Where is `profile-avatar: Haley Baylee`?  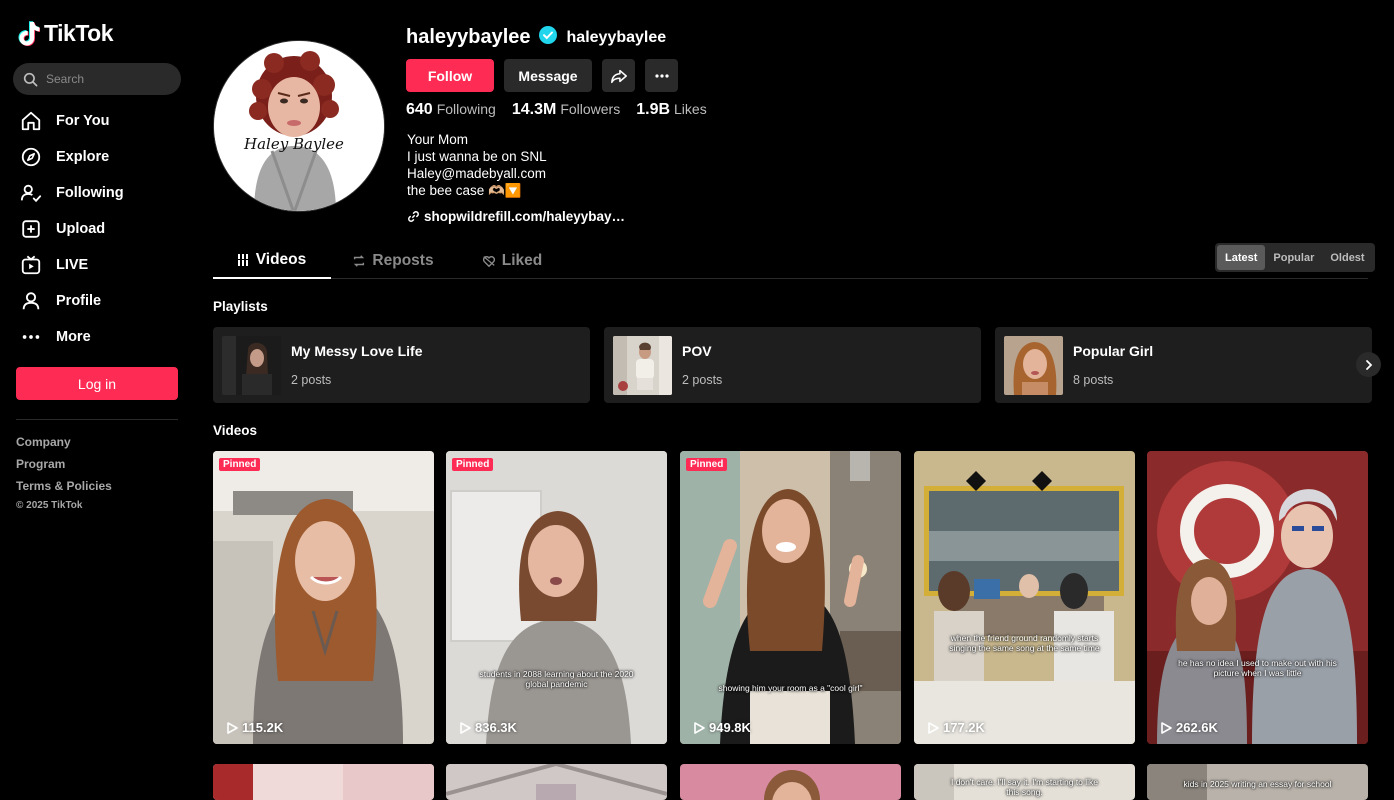 profile-avatar: Haley Baylee is located at coordinates (299, 126).